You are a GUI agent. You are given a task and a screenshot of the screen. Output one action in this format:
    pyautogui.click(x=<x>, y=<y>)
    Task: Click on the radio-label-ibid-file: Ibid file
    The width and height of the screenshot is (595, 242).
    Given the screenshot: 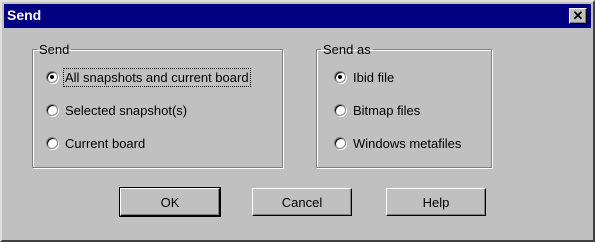 What is the action you would take?
    pyautogui.click(x=374, y=77)
    